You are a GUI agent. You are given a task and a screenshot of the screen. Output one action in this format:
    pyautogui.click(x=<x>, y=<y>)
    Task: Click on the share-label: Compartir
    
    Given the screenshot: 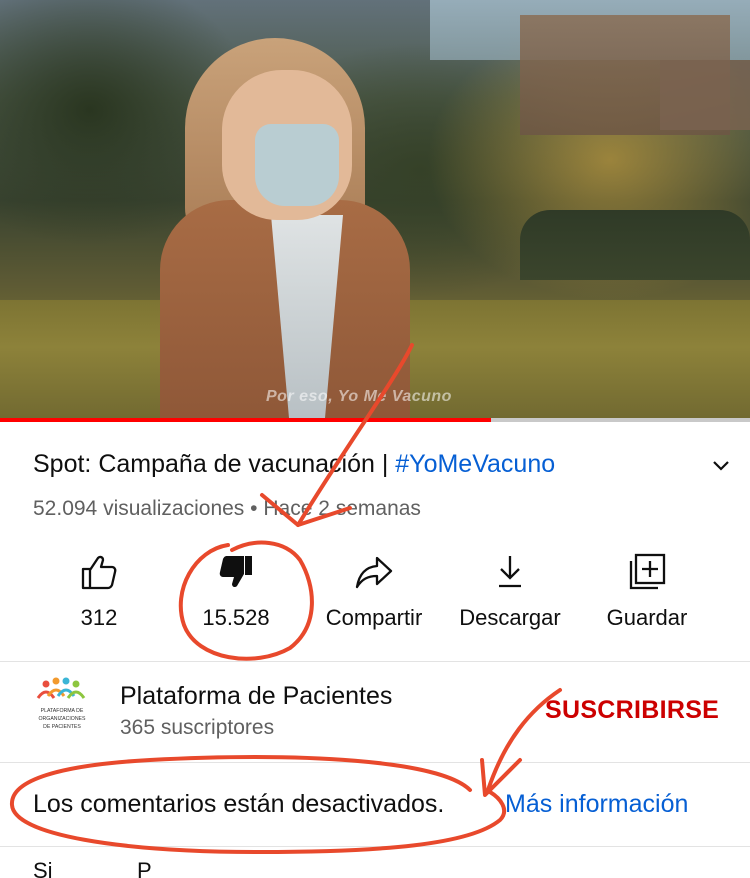 What is the action you would take?
    pyautogui.click(x=374, y=617)
    